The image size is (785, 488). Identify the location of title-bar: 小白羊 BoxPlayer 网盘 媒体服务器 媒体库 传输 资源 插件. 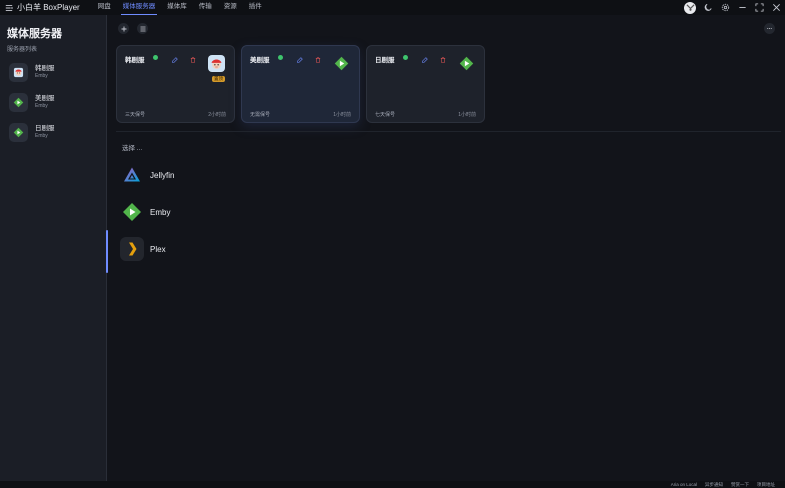
(392, 7).